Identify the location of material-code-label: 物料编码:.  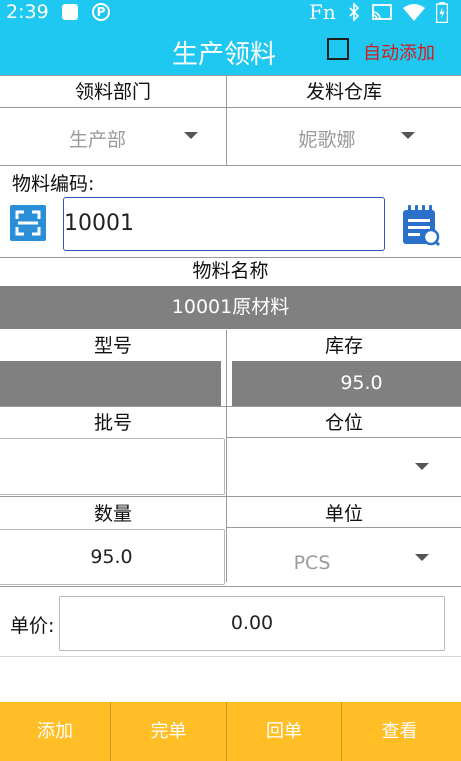
(53, 184).